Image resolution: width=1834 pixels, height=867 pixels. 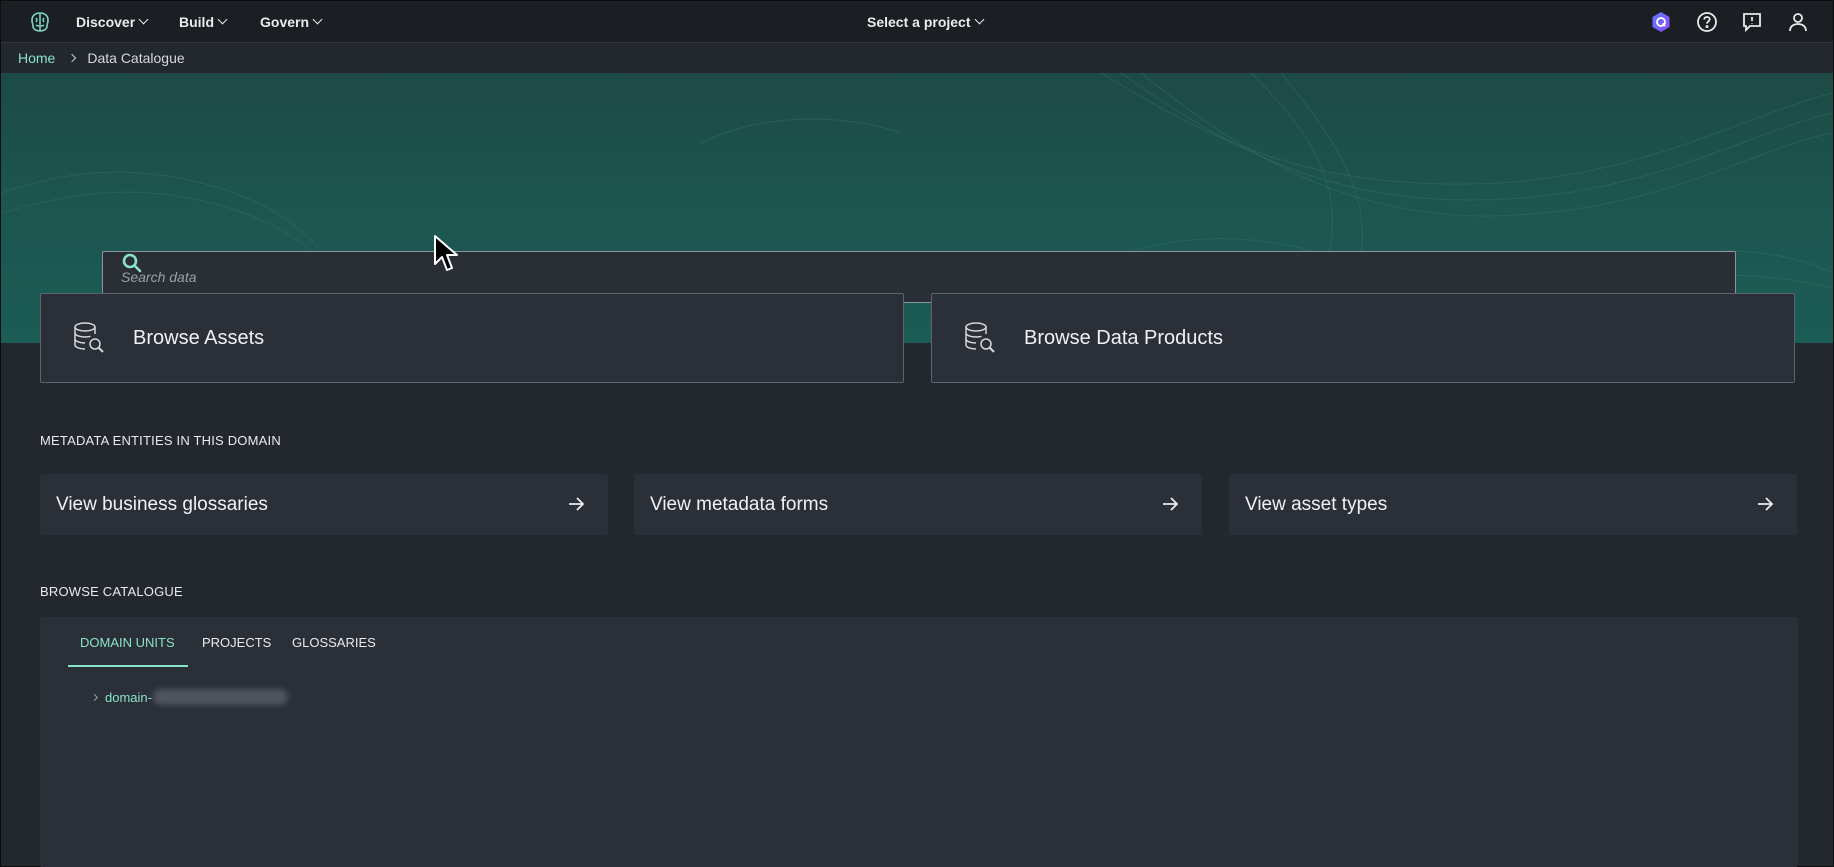 What do you see at coordinates (127, 642) in the screenshot?
I see `tab-domain-units: DOMAIN UNITS` at bounding box center [127, 642].